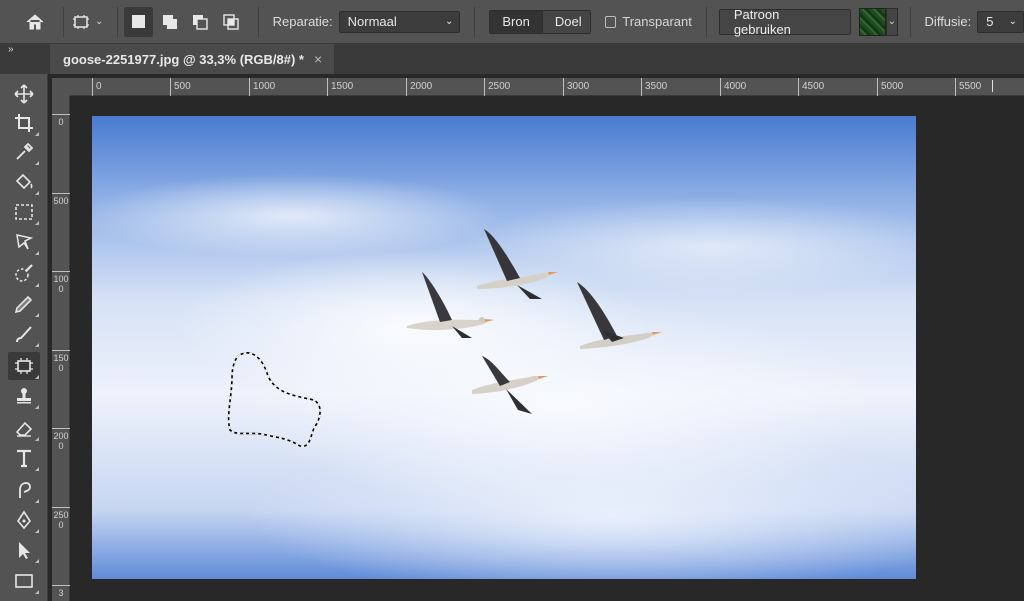 This screenshot has width=1024, height=601. What do you see at coordinates (24, 428) in the screenshot?
I see `eraser-tool` at bounding box center [24, 428].